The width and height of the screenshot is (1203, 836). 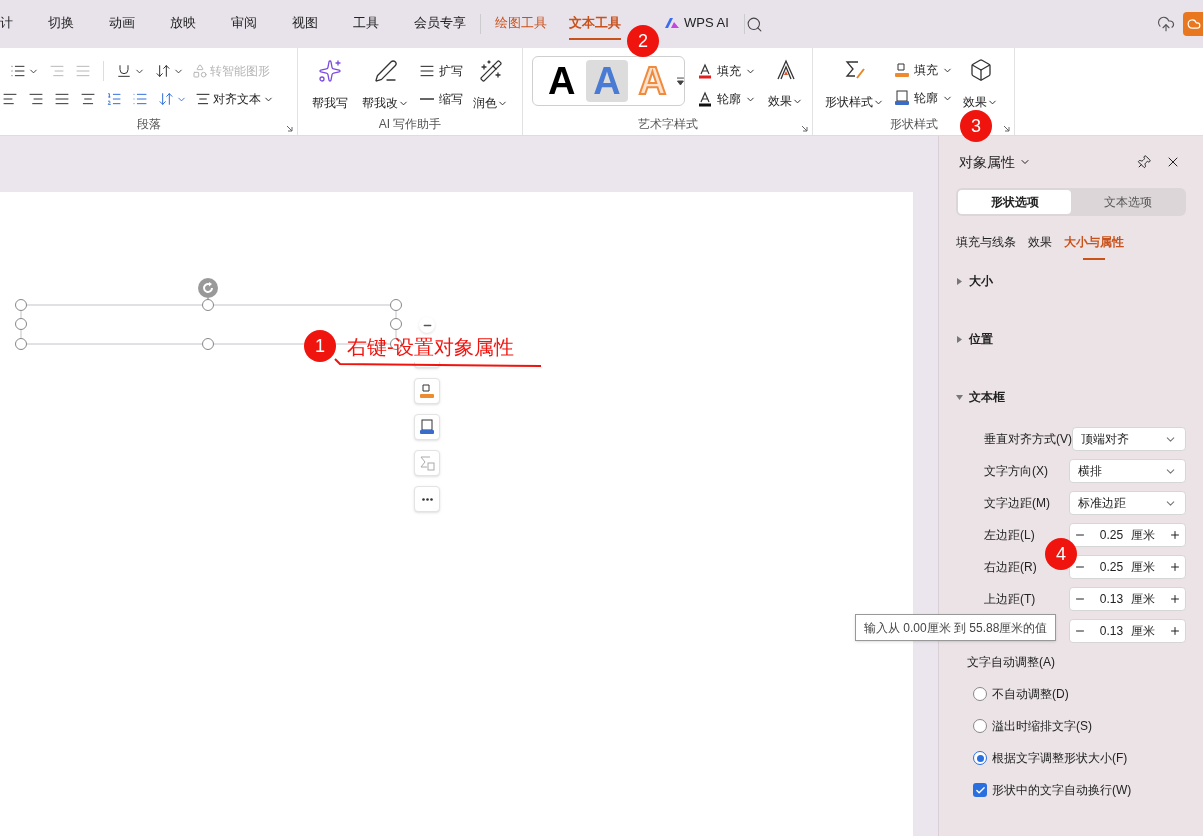 I want to click on dropdown-field: 横排, so click(x=1127, y=471).